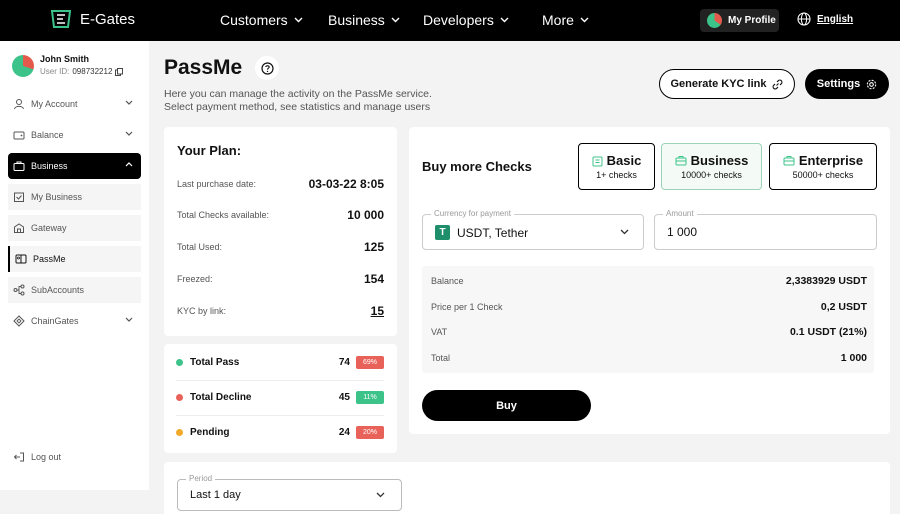 This screenshot has width=900, height=514. What do you see at coordinates (472, 213) in the screenshot?
I see `currency-label: Currency for payment` at bounding box center [472, 213].